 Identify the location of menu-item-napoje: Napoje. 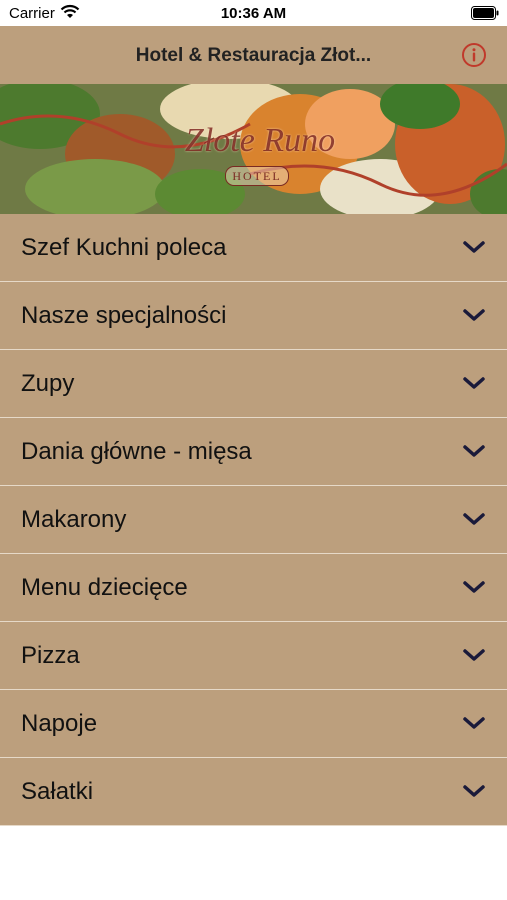
(253, 724).